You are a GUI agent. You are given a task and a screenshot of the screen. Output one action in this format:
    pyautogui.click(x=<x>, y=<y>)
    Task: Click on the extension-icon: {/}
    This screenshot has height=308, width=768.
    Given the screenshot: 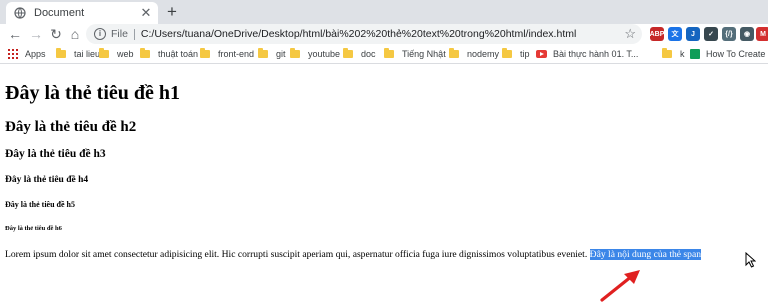 What is the action you would take?
    pyautogui.click(x=729, y=34)
    